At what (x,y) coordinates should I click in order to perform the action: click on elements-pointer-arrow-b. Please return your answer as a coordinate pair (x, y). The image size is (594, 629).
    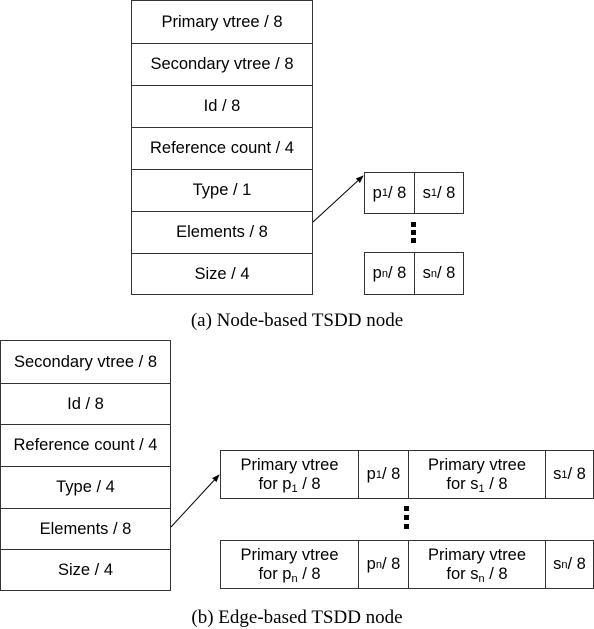
    Looking at the image, I should click on (195, 501).